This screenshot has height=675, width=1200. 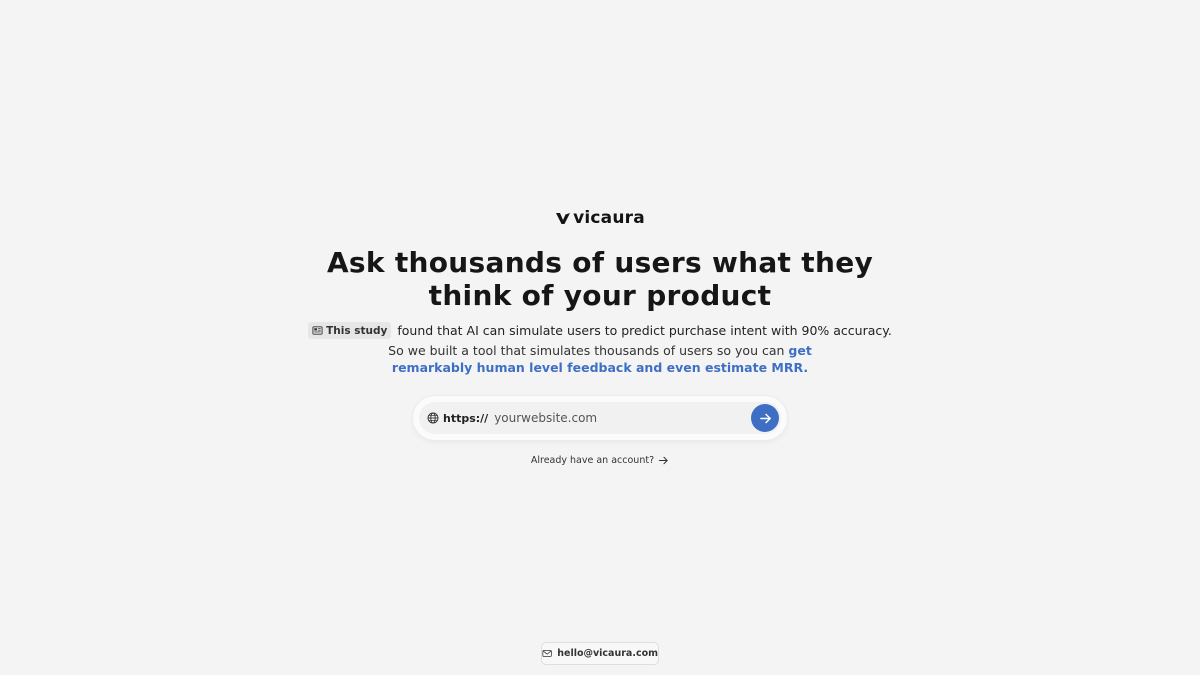 I want to click on url-input-wrapper: https://, so click(x=600, y=418).